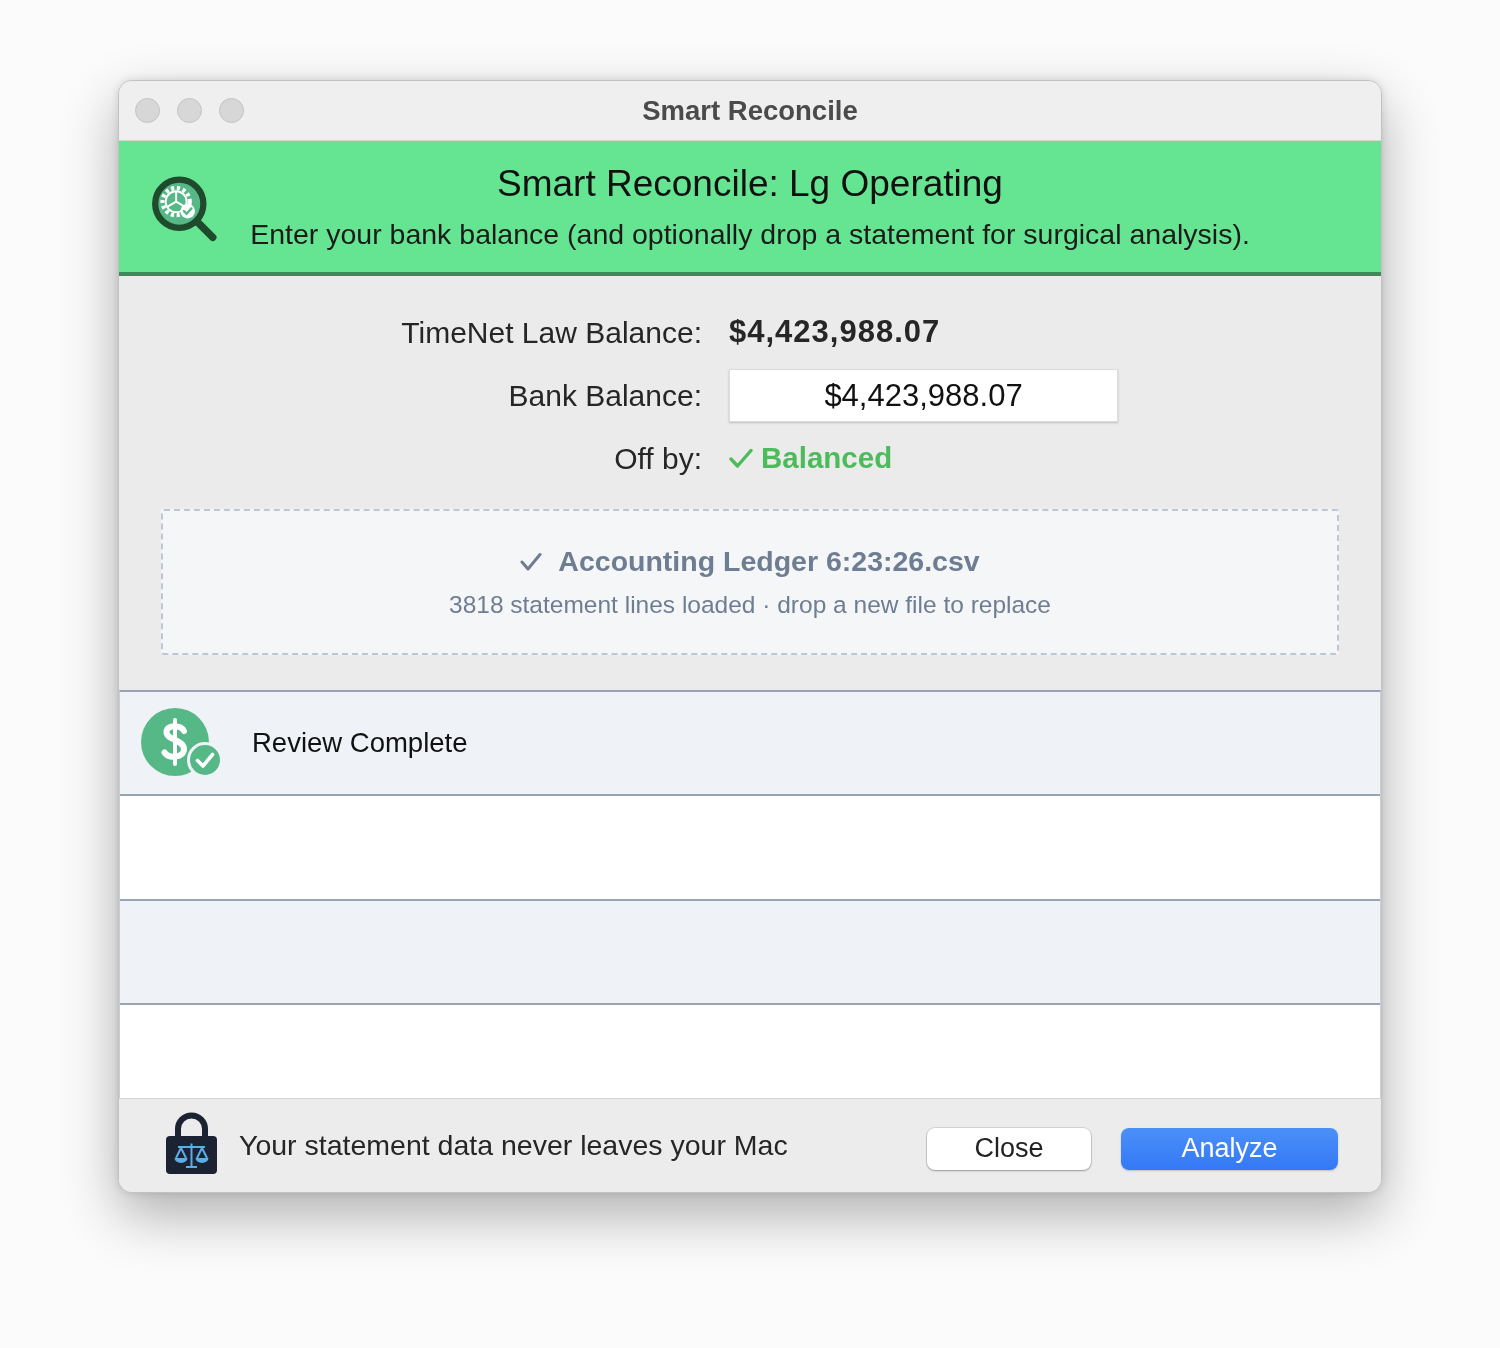  I want to click on field-label: Off by:, so click(658, 459).